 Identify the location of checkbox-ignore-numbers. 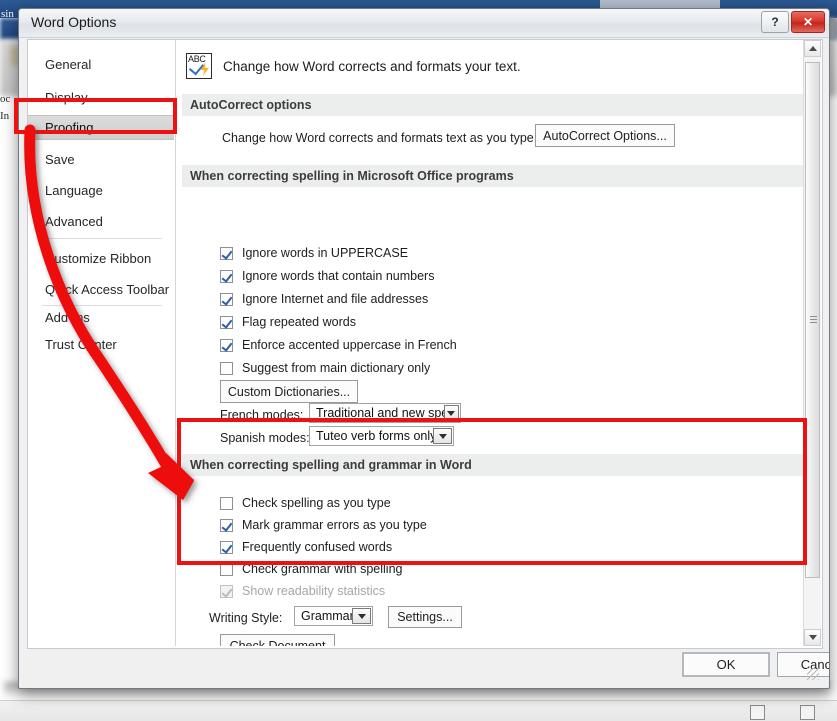
(226, 276).